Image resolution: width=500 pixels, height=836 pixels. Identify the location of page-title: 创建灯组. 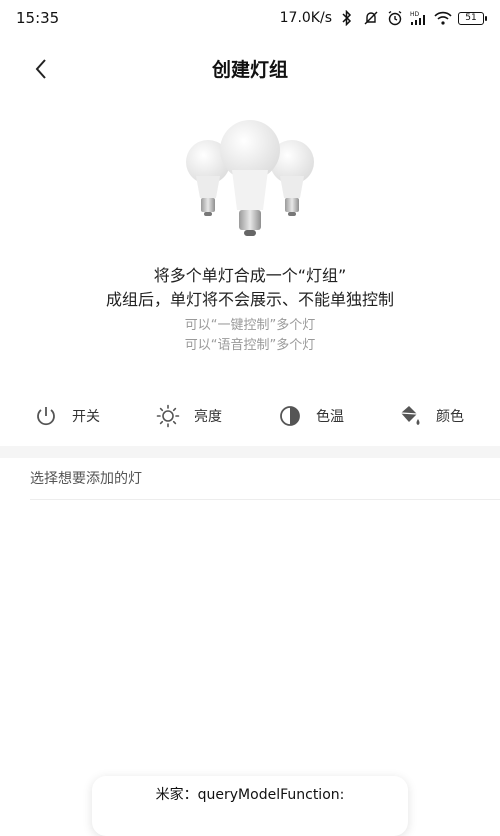
(249, 69).